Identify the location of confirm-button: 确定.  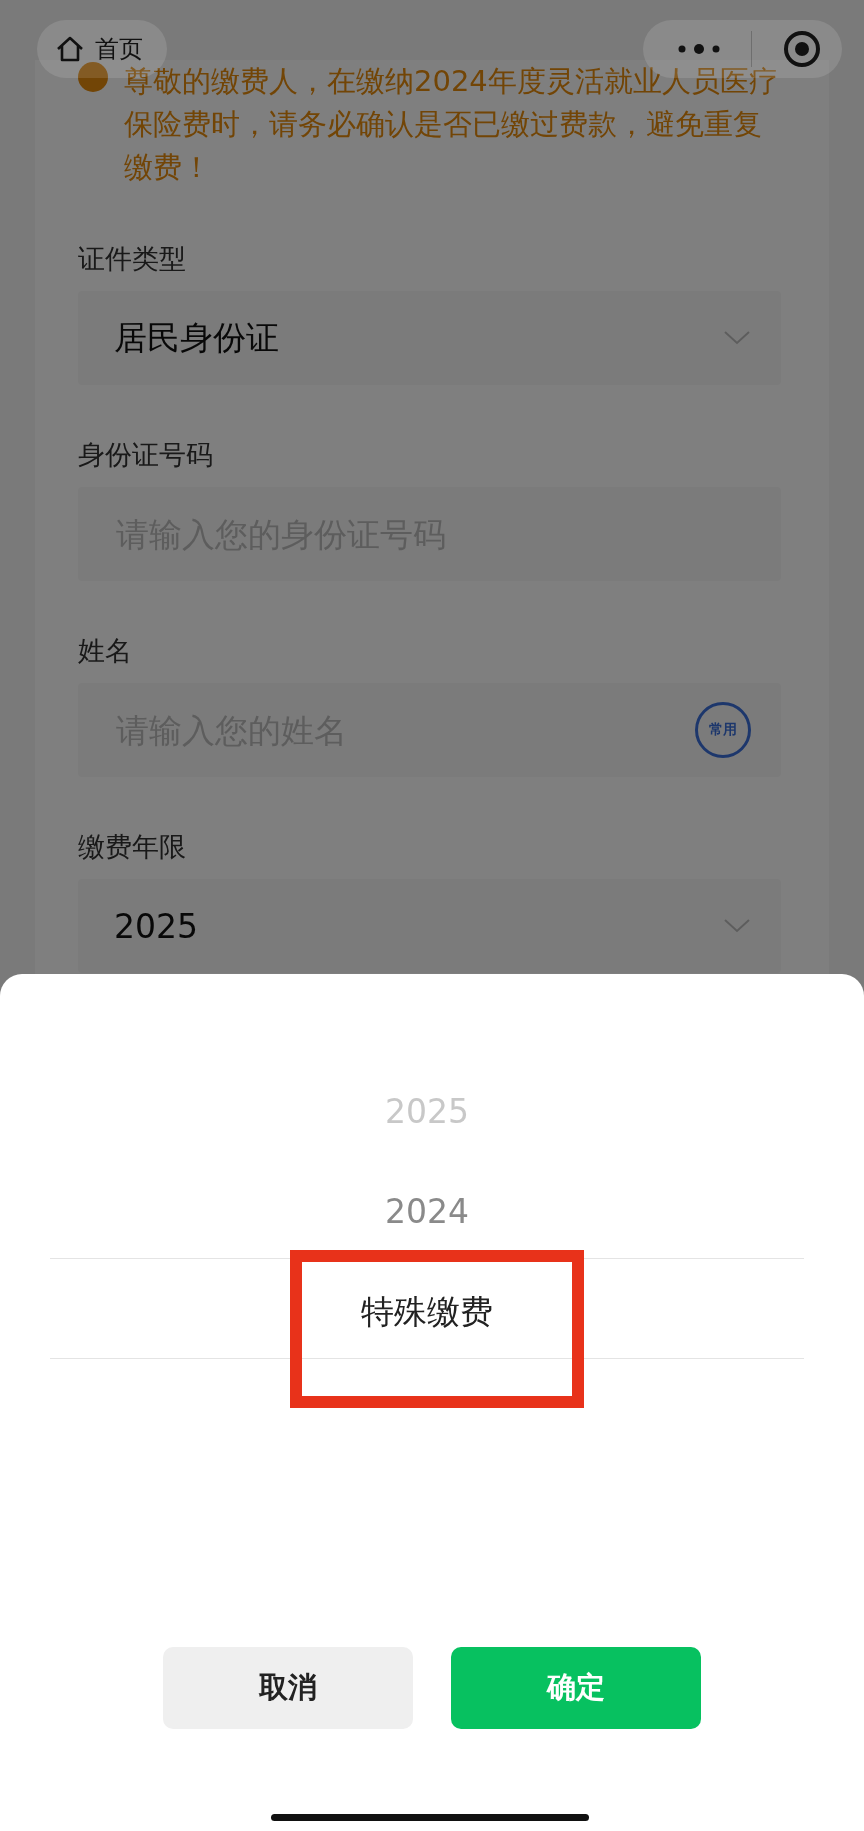
(576, 1688).